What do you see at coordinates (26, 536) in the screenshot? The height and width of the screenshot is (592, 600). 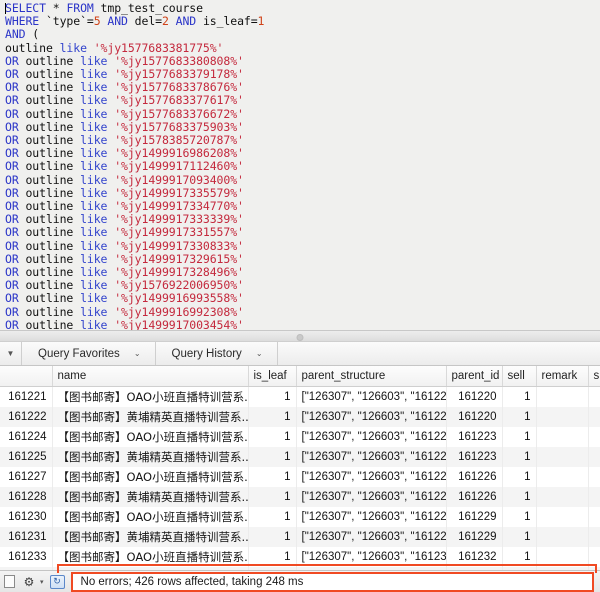 I see `cell-id: 161231` at bounding box center [26, 536].